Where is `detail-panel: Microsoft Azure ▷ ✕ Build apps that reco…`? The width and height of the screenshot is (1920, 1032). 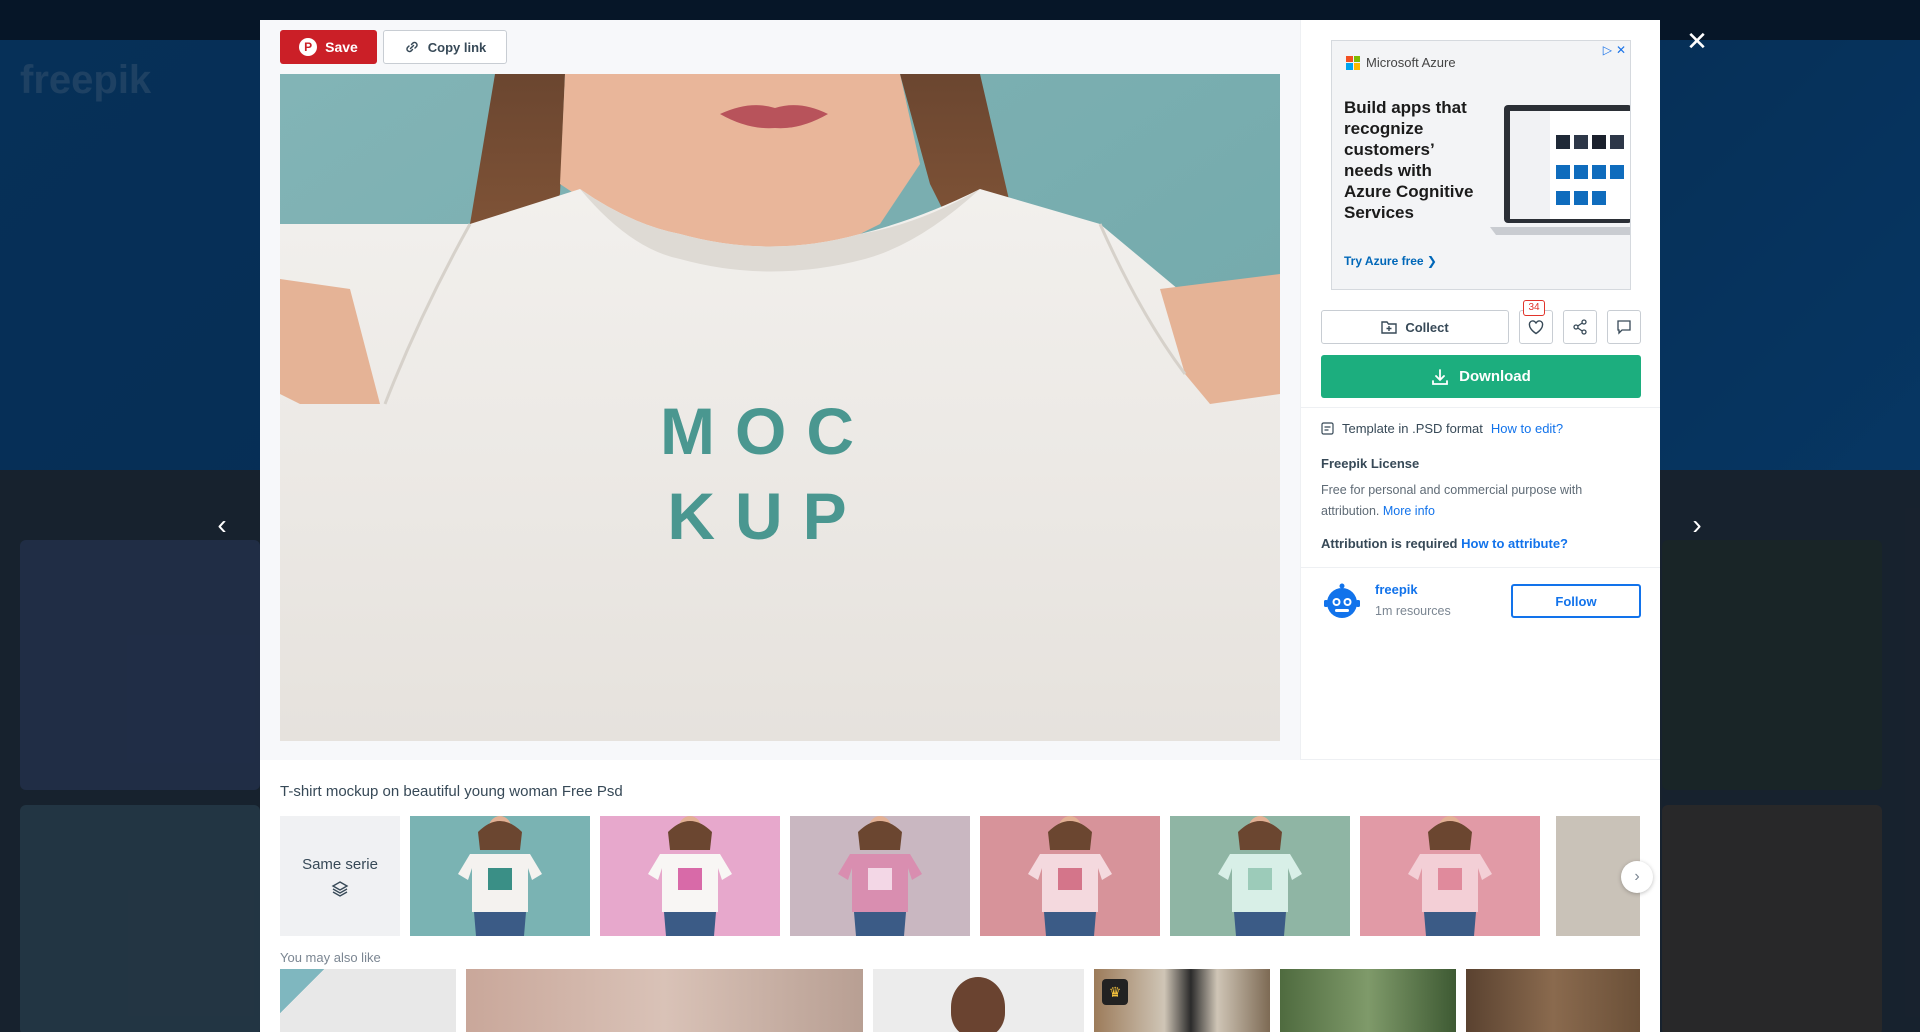 detail-panel: Microsoft Azure ▷ ✕ Build apps that reco… is located at coordinates (1480, 390).